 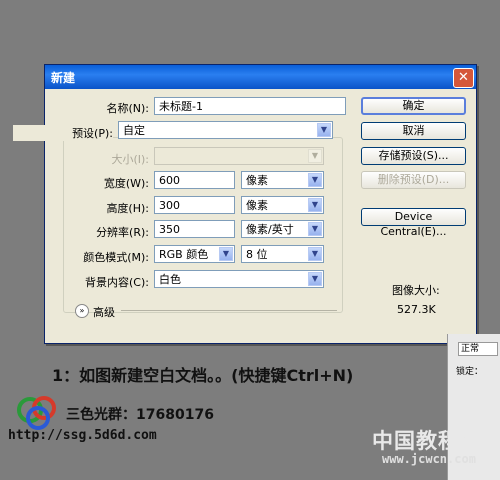 What do you see at coordinates (126, 183) in the screenshot?
I see `width-label: 宽度(W):` at bounding box center [126, 183].